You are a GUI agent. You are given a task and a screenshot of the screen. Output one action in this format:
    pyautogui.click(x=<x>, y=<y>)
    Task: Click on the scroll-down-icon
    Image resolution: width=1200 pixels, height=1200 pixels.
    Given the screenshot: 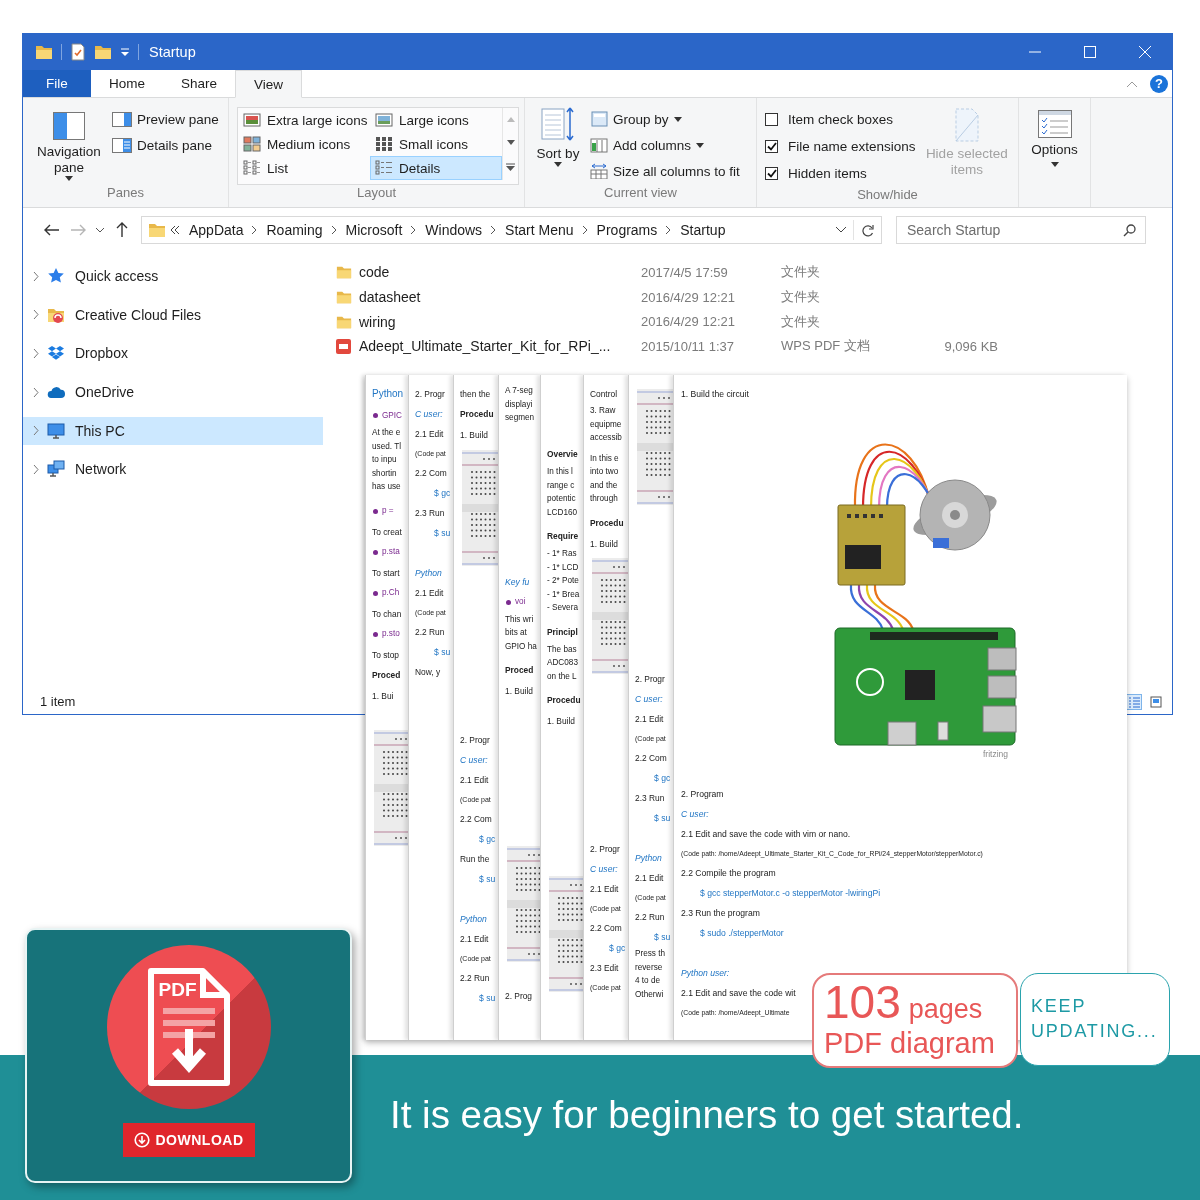 What is the action you would take?
    pyautogui.click(x=510, y=142)
    